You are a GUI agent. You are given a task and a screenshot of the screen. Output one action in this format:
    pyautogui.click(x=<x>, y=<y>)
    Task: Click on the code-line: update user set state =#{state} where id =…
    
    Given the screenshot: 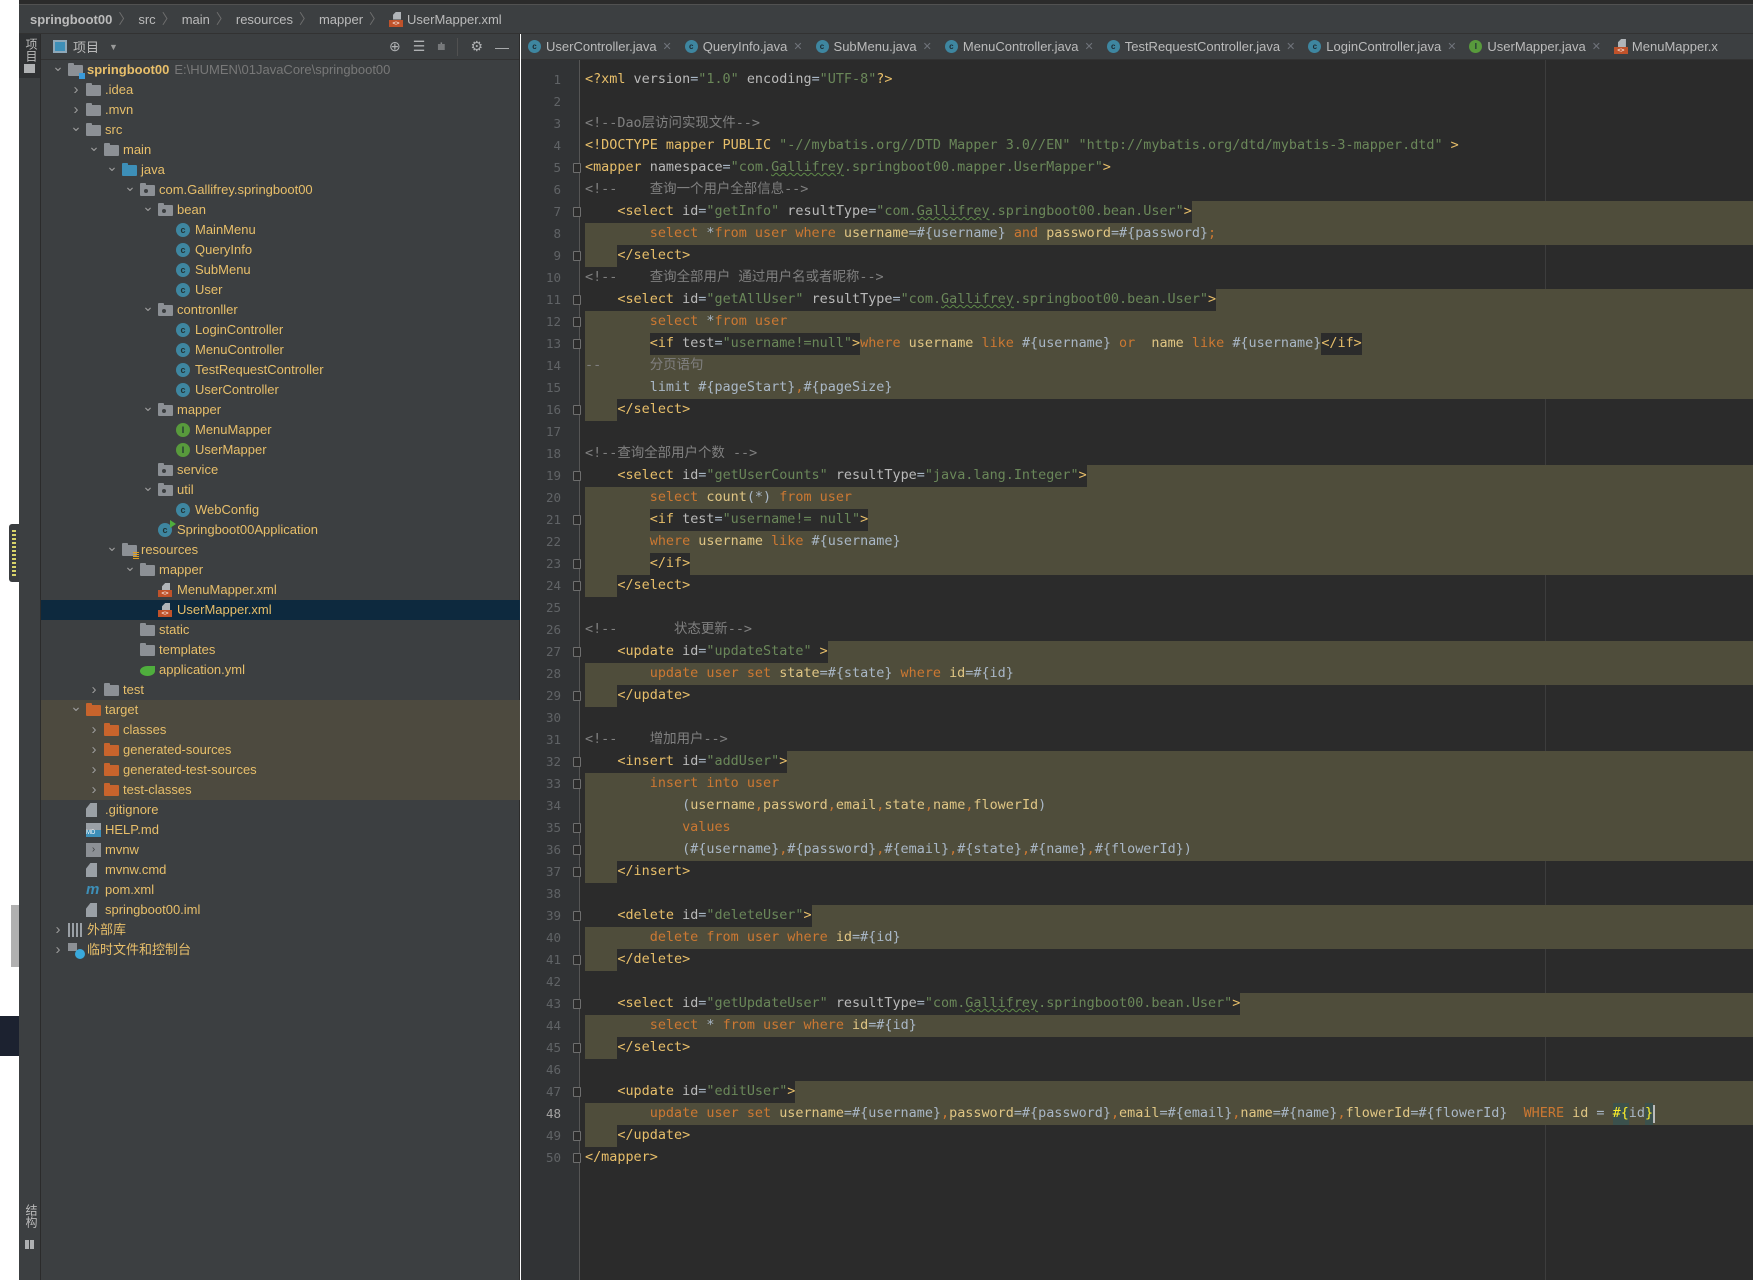 What is the action you would take?
    pyautogui.click(x=1169, y=674)
    